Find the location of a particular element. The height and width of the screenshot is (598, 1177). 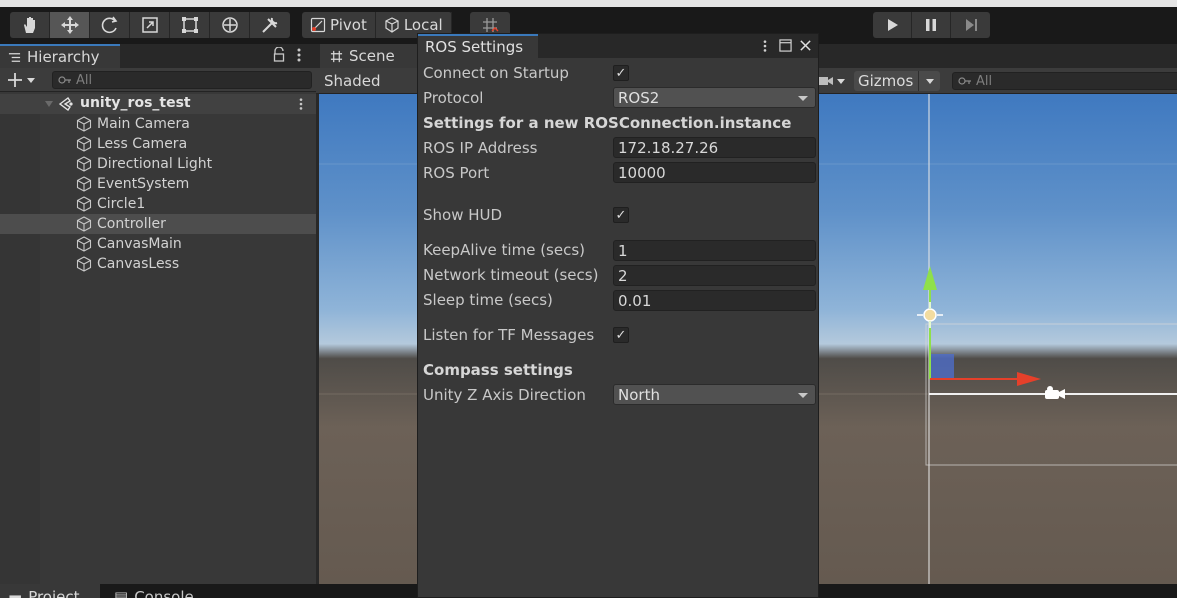

rotate-tool-button is located at coordinates (110, 25).